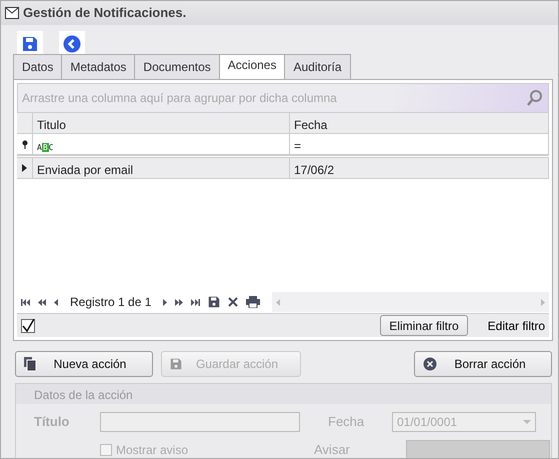 This screenshot has height=459, width=559. Describe the element at coordinates (179, 98) in the screenshot. I see `group-hint: Arrastre una columna aquí para agrupar por dicha columna` at that location.